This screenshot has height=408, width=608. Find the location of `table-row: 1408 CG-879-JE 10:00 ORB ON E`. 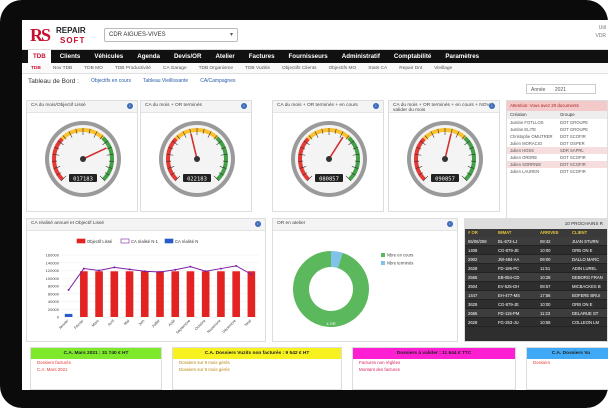

table-row: 1408 CG-879-JE 10:00 ORB ON E is located at coordinates (536, 250).